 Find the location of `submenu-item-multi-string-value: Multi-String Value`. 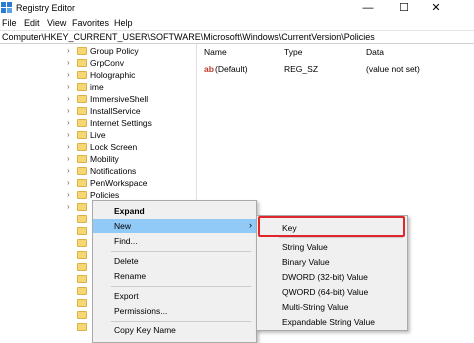

submenu-item-multi-string-value: Multi-String Value is located at coordinates (332, 307).